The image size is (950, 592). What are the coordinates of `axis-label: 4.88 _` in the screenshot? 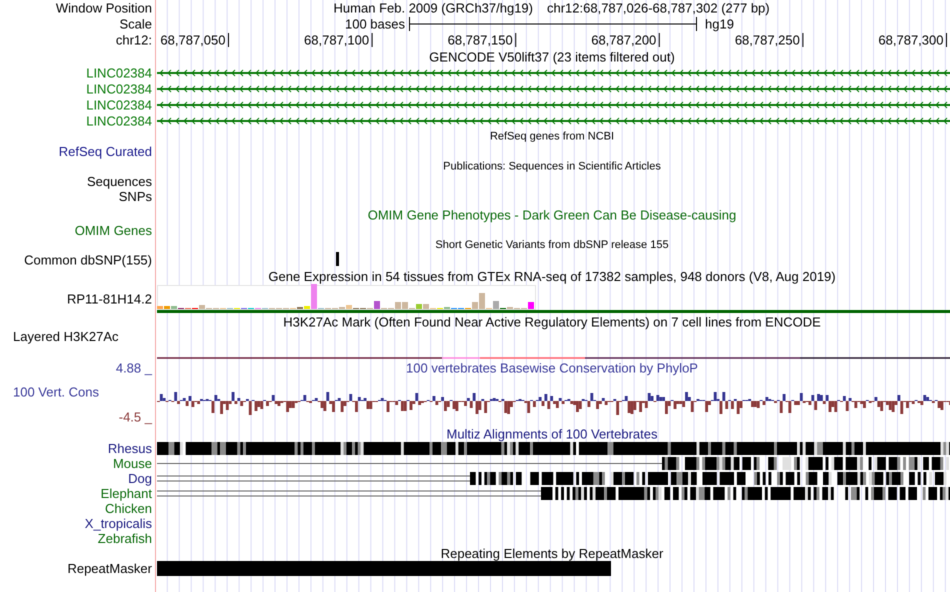 It's located at (134, 368).